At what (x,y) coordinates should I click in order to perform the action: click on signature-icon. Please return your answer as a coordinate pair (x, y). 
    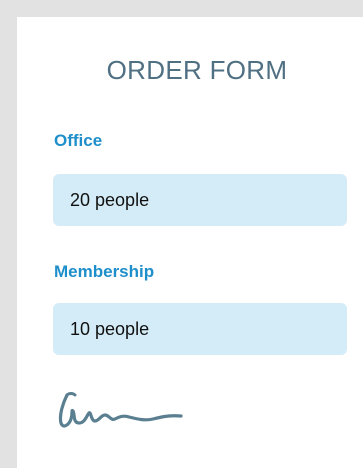
    Looking at the image, I should click on (120, 410).